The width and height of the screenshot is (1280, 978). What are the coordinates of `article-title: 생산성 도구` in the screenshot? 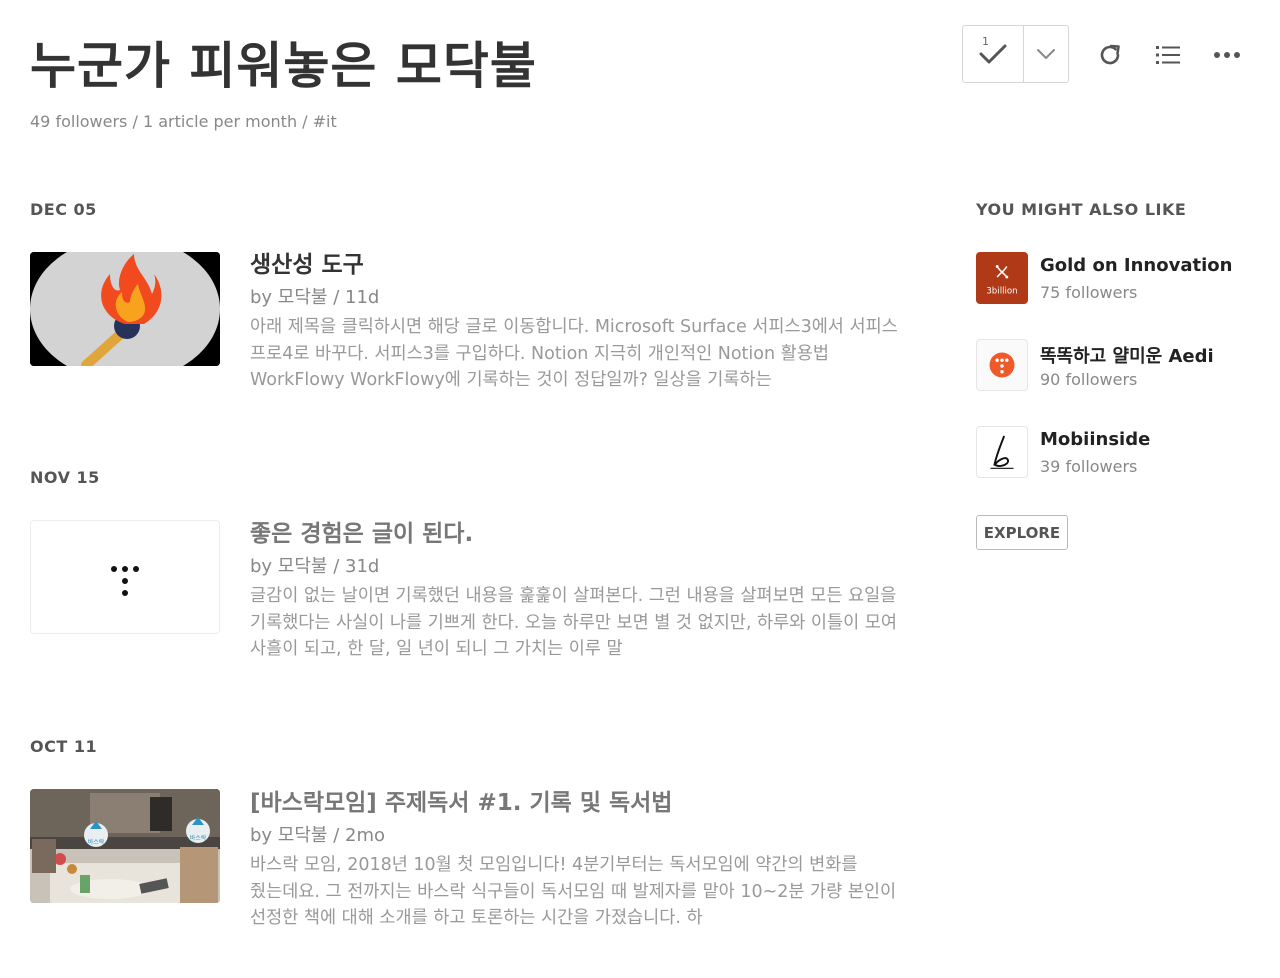 It's located at (585, 265).